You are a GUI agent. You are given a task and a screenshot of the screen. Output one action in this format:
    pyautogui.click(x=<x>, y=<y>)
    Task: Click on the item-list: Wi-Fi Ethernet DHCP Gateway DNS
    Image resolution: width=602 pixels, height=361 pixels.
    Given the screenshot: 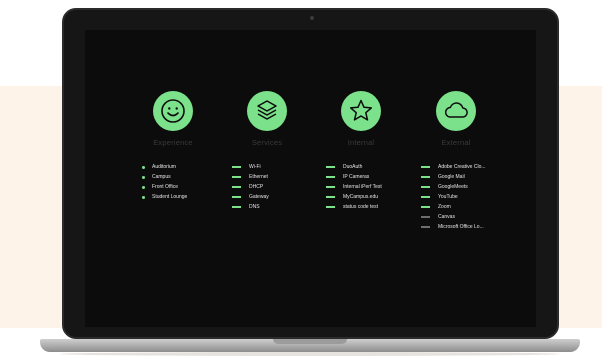 What is the action you would take?
    pyautogui.click(x=267, y=187)
    